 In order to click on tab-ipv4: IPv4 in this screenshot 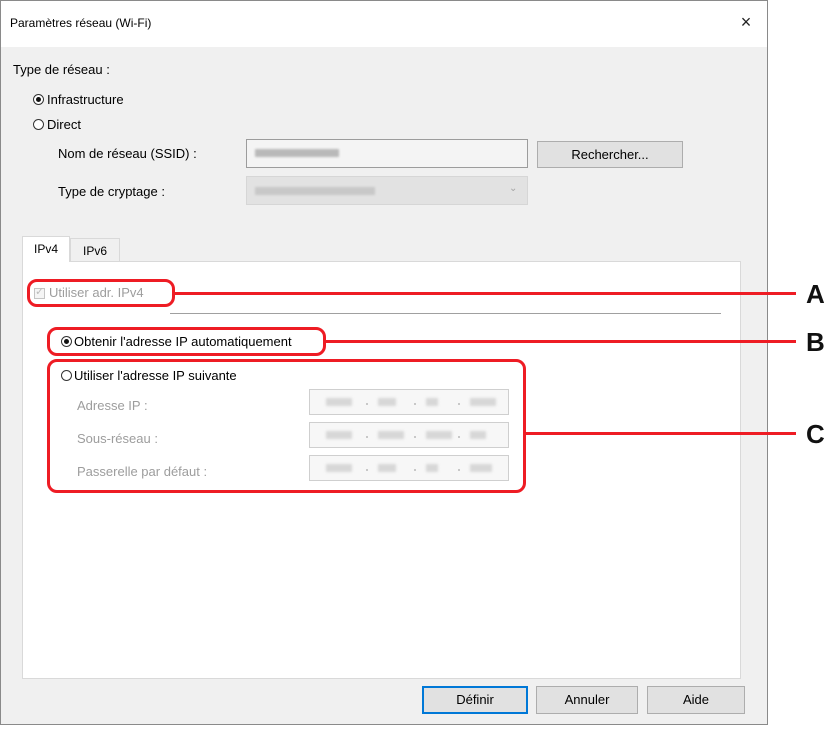, I will do `click(46, 249)`.